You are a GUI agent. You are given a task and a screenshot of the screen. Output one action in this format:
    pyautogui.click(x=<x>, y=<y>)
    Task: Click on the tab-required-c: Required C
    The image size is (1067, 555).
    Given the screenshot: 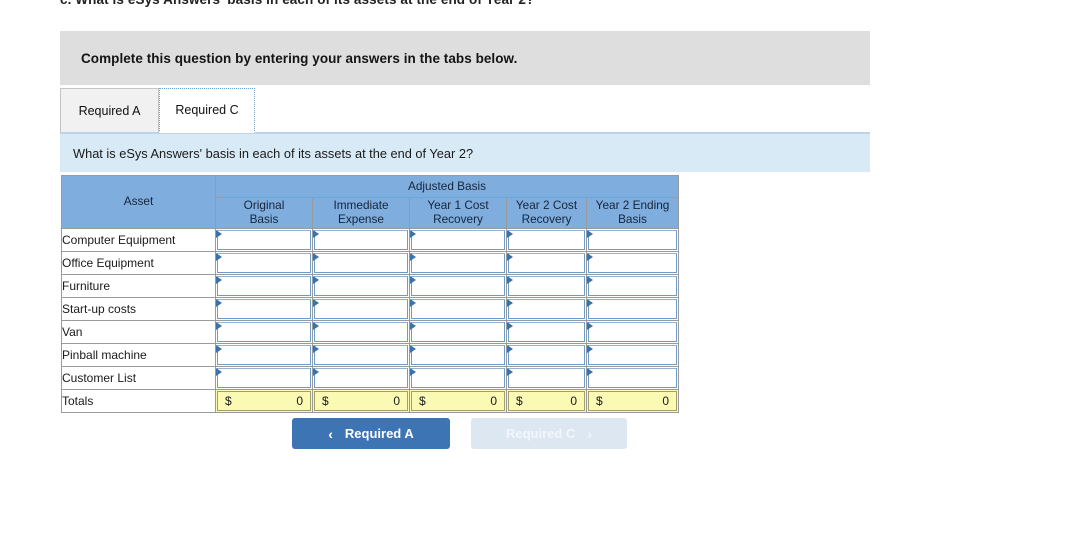 What is the action you would take?
    pyautogui.click(x=207, y=110)
    